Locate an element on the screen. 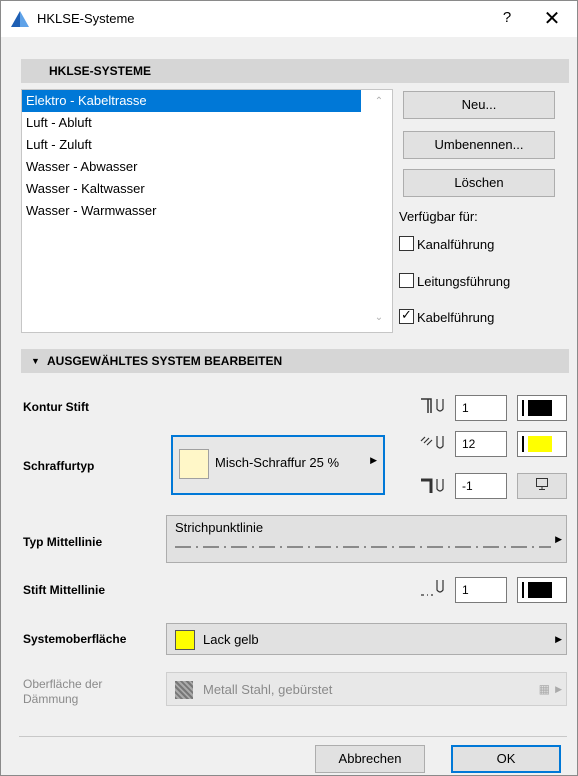 The image size is (578, 776). centerline-pen-icon is located at coordinates (432, 588).